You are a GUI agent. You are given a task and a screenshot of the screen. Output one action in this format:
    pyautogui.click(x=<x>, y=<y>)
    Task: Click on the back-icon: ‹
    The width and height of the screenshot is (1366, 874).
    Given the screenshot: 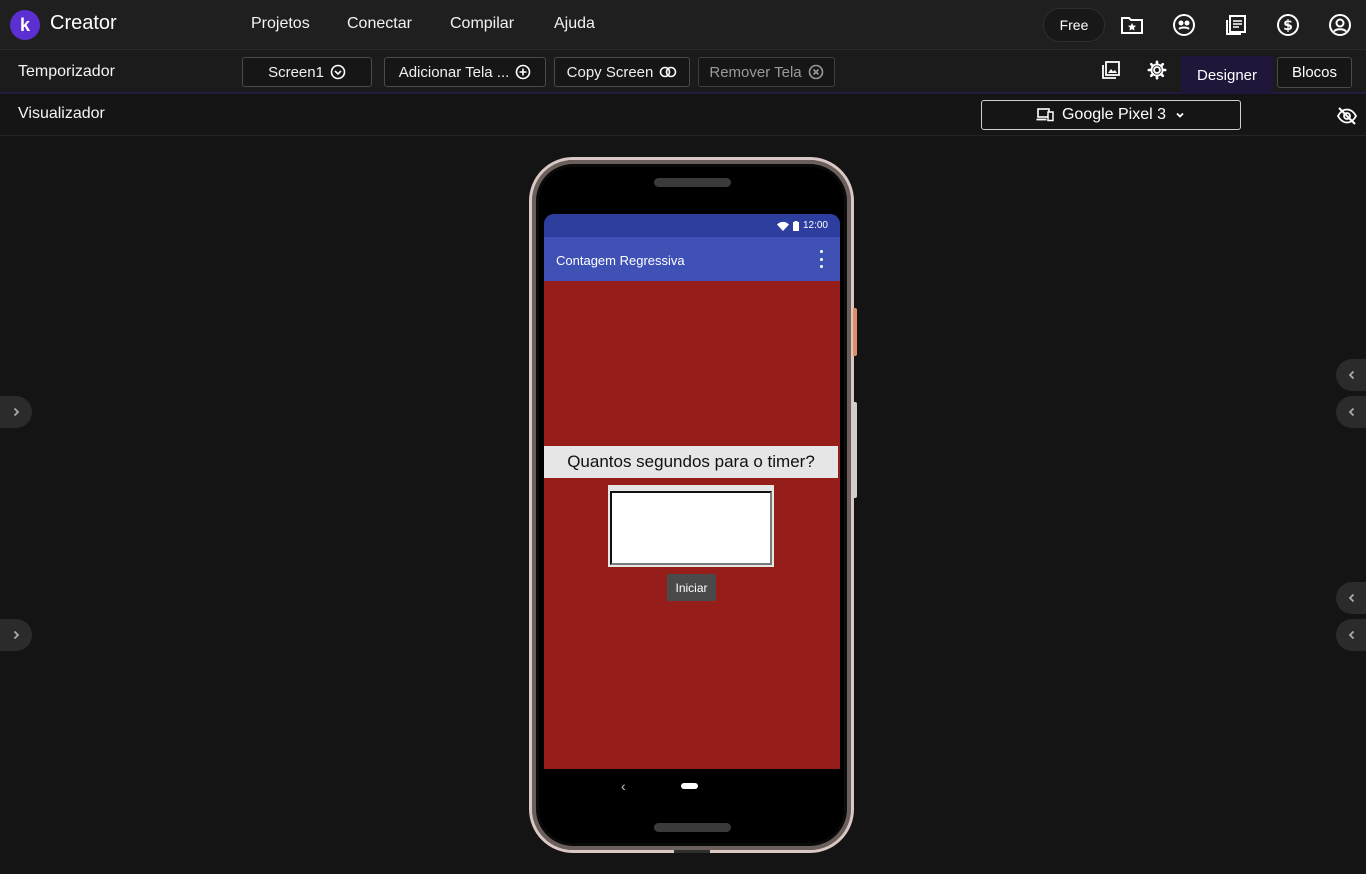 What is the action you would take?
    pyautogui.click(x=623, y=786)
    